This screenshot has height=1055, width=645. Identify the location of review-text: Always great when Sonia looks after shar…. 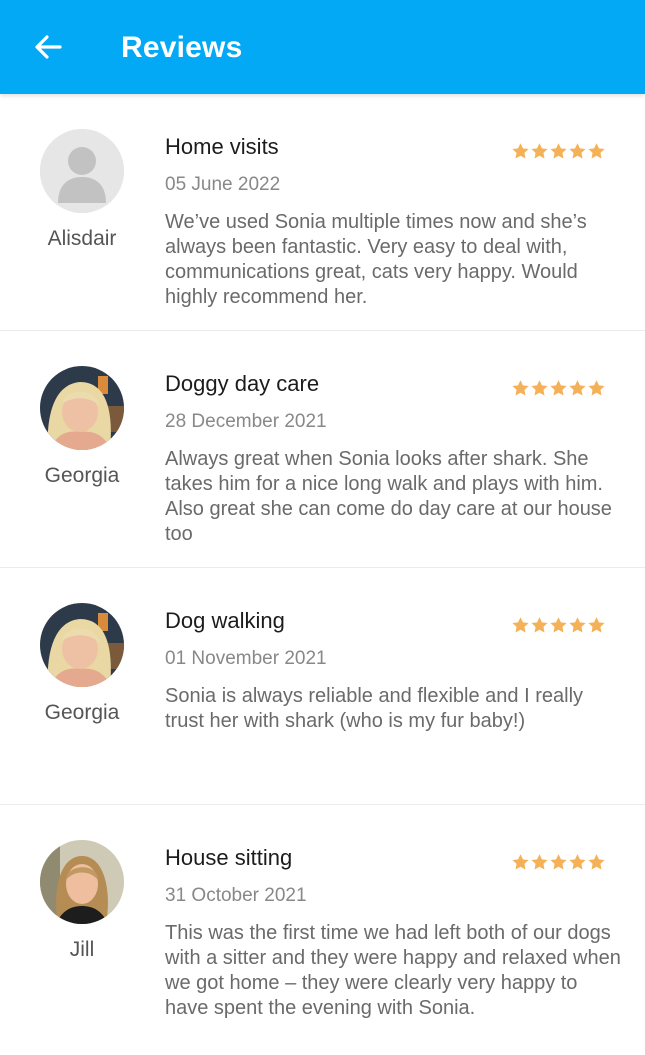
(388, 496).